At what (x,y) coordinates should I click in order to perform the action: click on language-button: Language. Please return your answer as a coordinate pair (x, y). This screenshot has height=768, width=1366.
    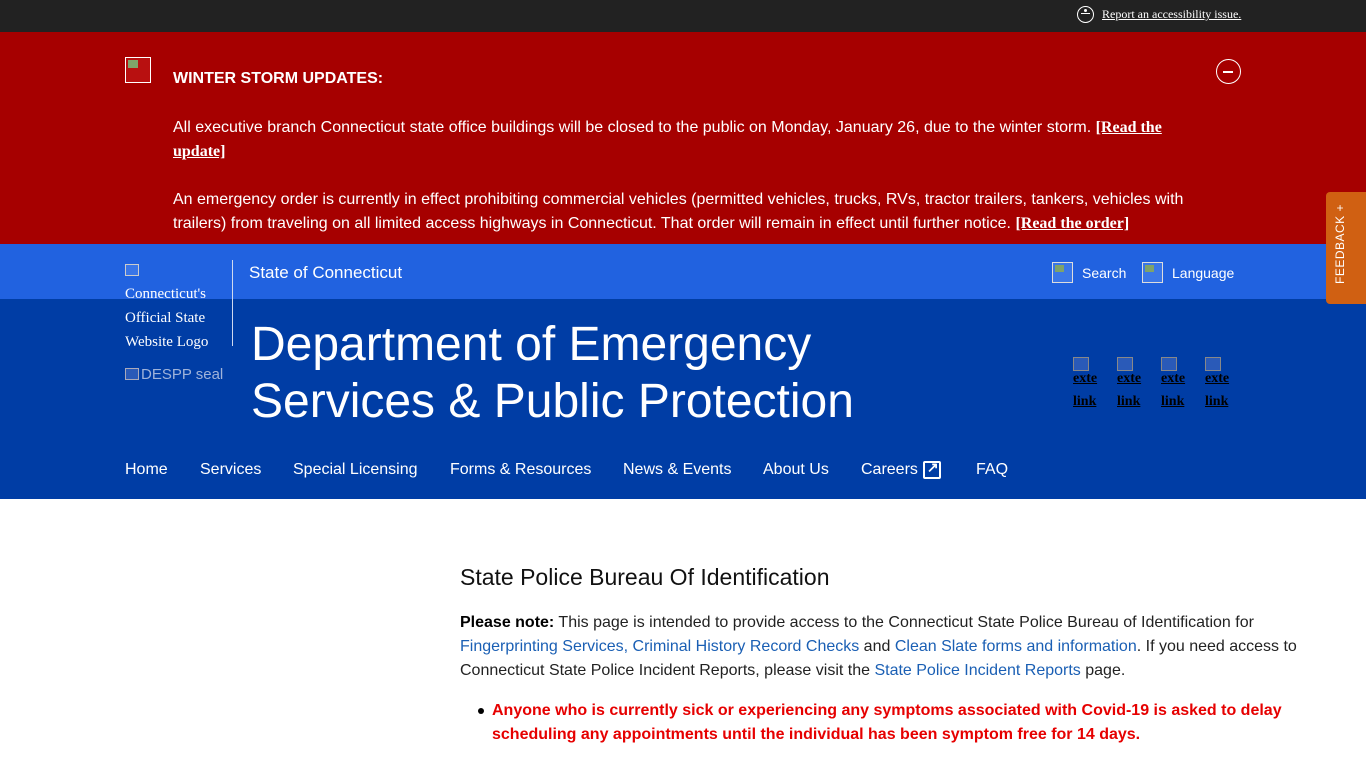
    Looking at the image, I should click on (1188, 272).